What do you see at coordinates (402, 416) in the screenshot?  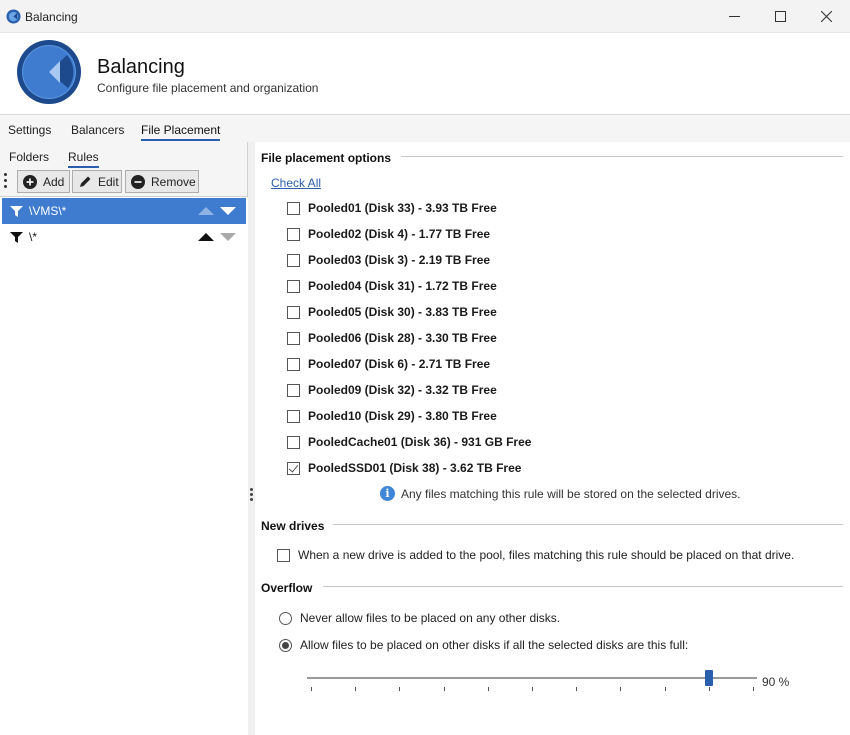 I see `drive-label: Pooled10 (Disk 29) - 3.80 TB Free` at bounding box center [402, 416].